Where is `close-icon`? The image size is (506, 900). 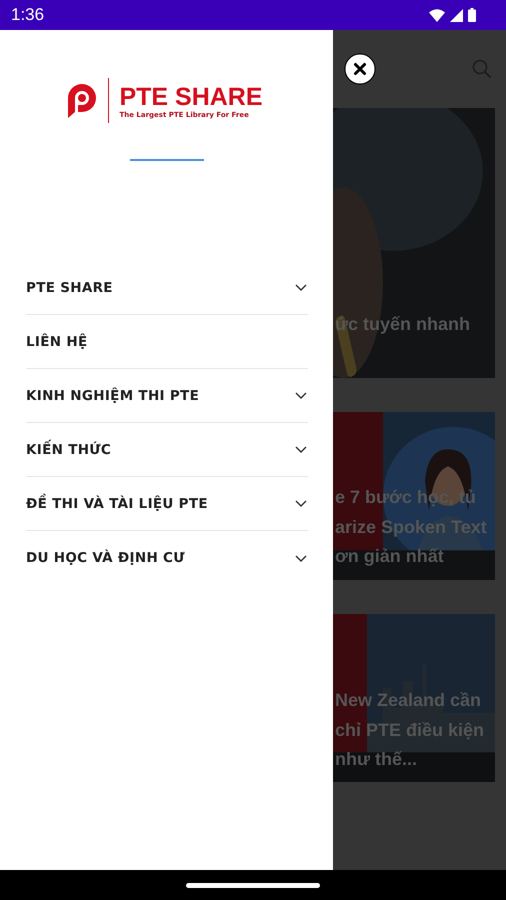 close-icon is located at coordinates (360, 69).